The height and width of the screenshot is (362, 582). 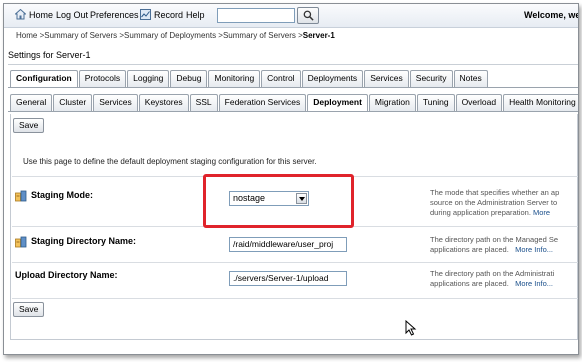 I want to click on search-button, so click(x=308, y=15).